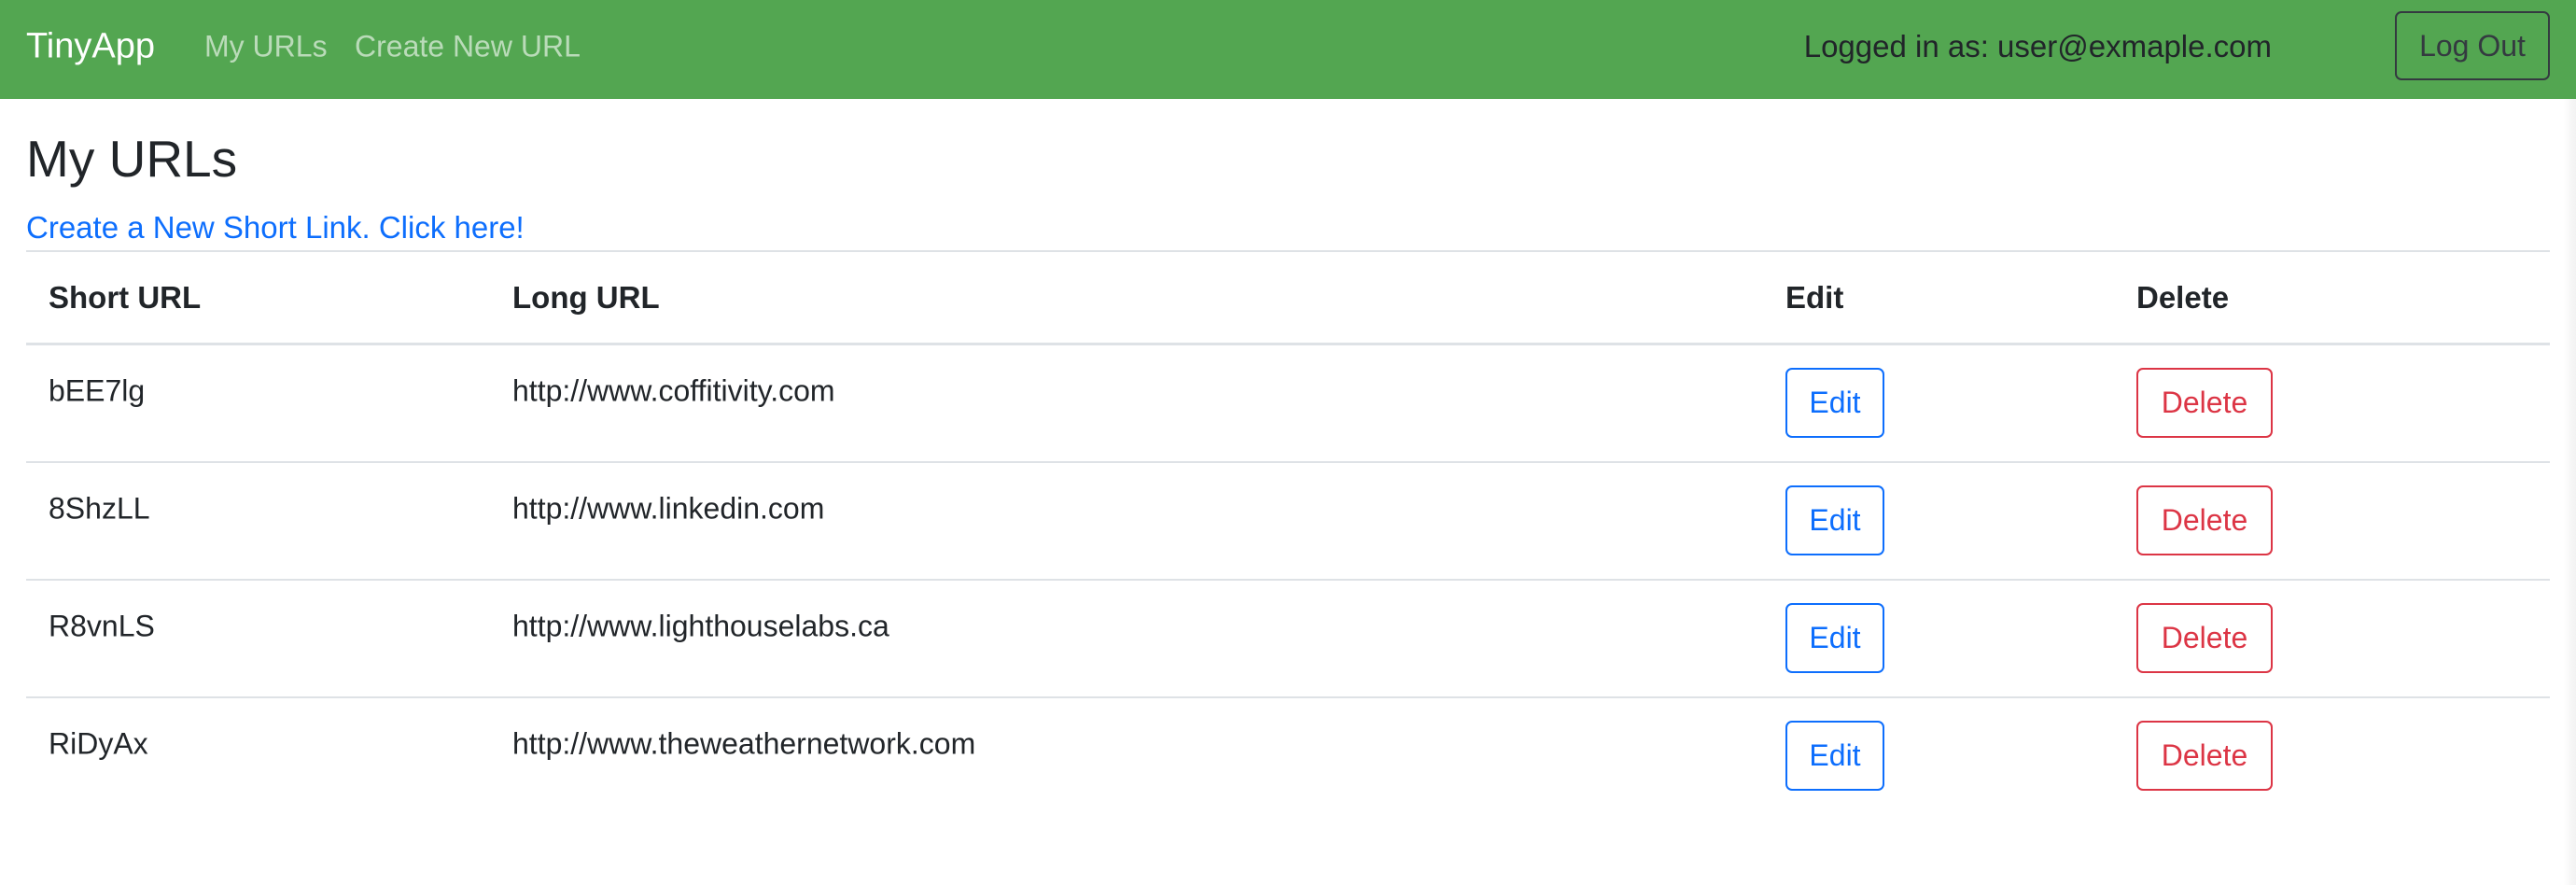 The width and height of the screenshot is (2576, 885). I want to click on logged-in-status: Logged in as: user@exmaple.com, so click(2037, 46).